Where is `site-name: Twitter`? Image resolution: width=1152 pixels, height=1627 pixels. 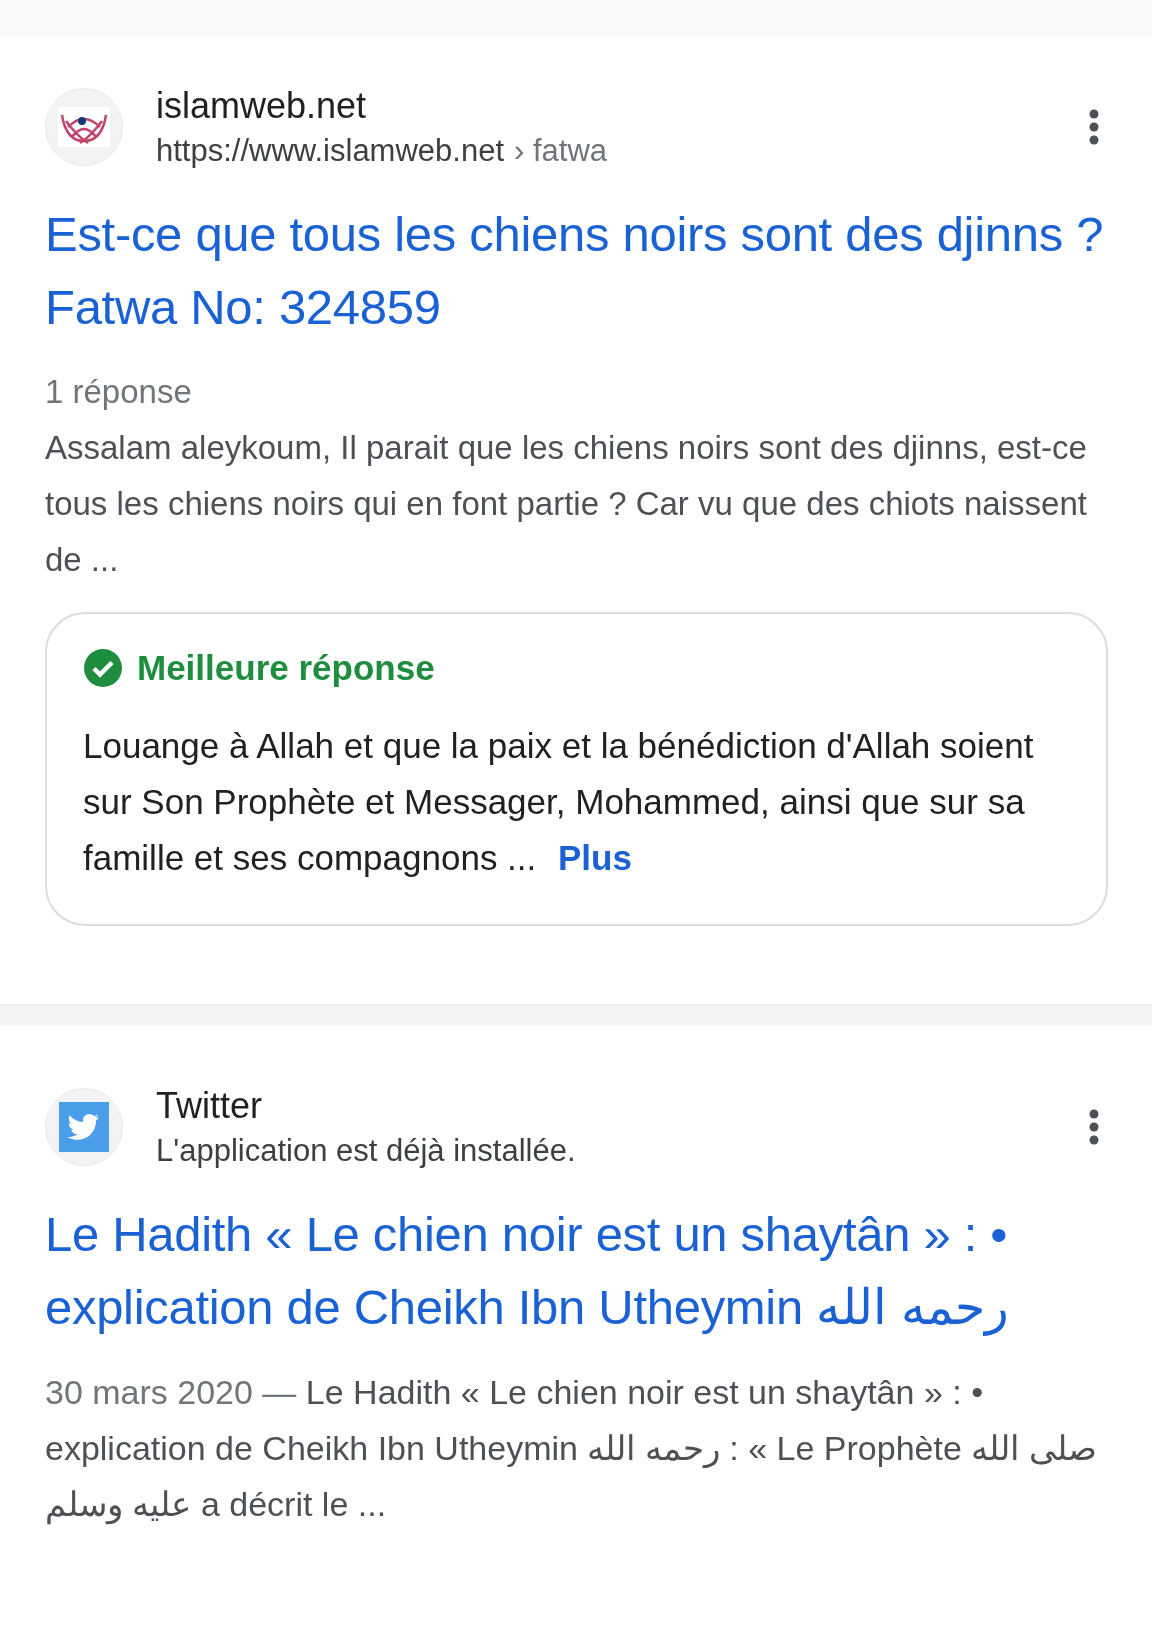 site-name: Twitter is located at coordinates (209, 1106).